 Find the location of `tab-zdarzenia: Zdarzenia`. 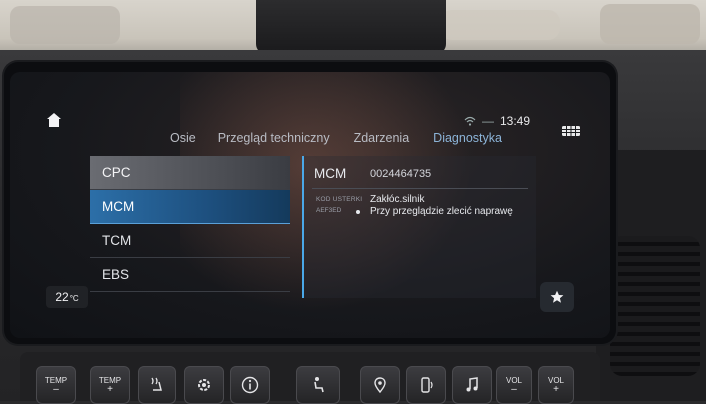

tab-zdarzenia: Zdarzenia is located at coordinates (382, 138).